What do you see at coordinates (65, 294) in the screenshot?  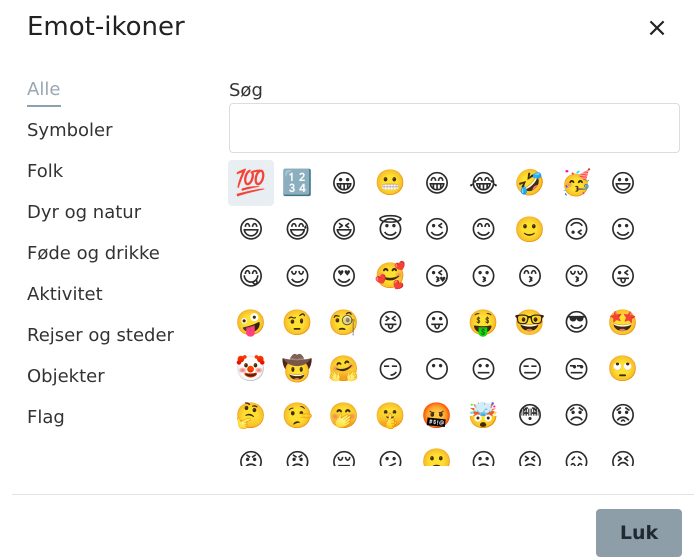 I see `category-label: Aktivitet` at bounding box center [65, 294].